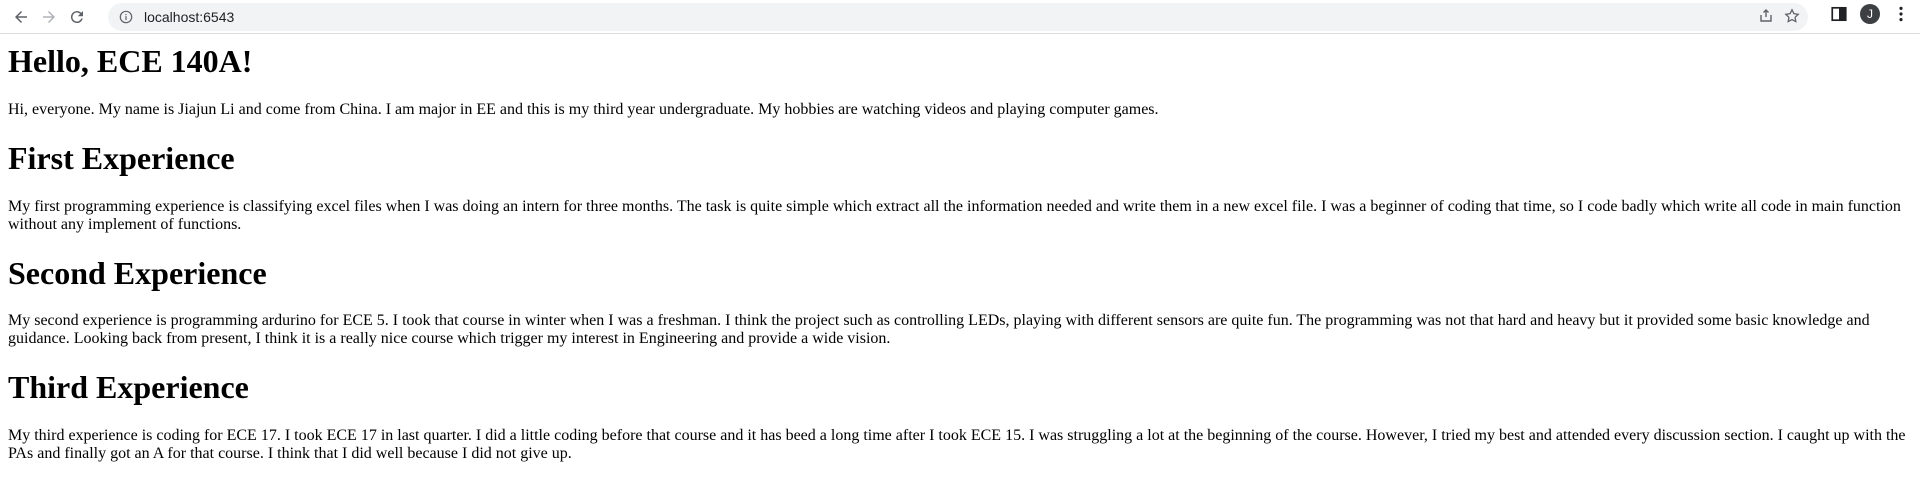  What do you see at coordinates (1839, 14) in the screenshot?
I see `side-panel-icon` at bounding box center [1839, 14].